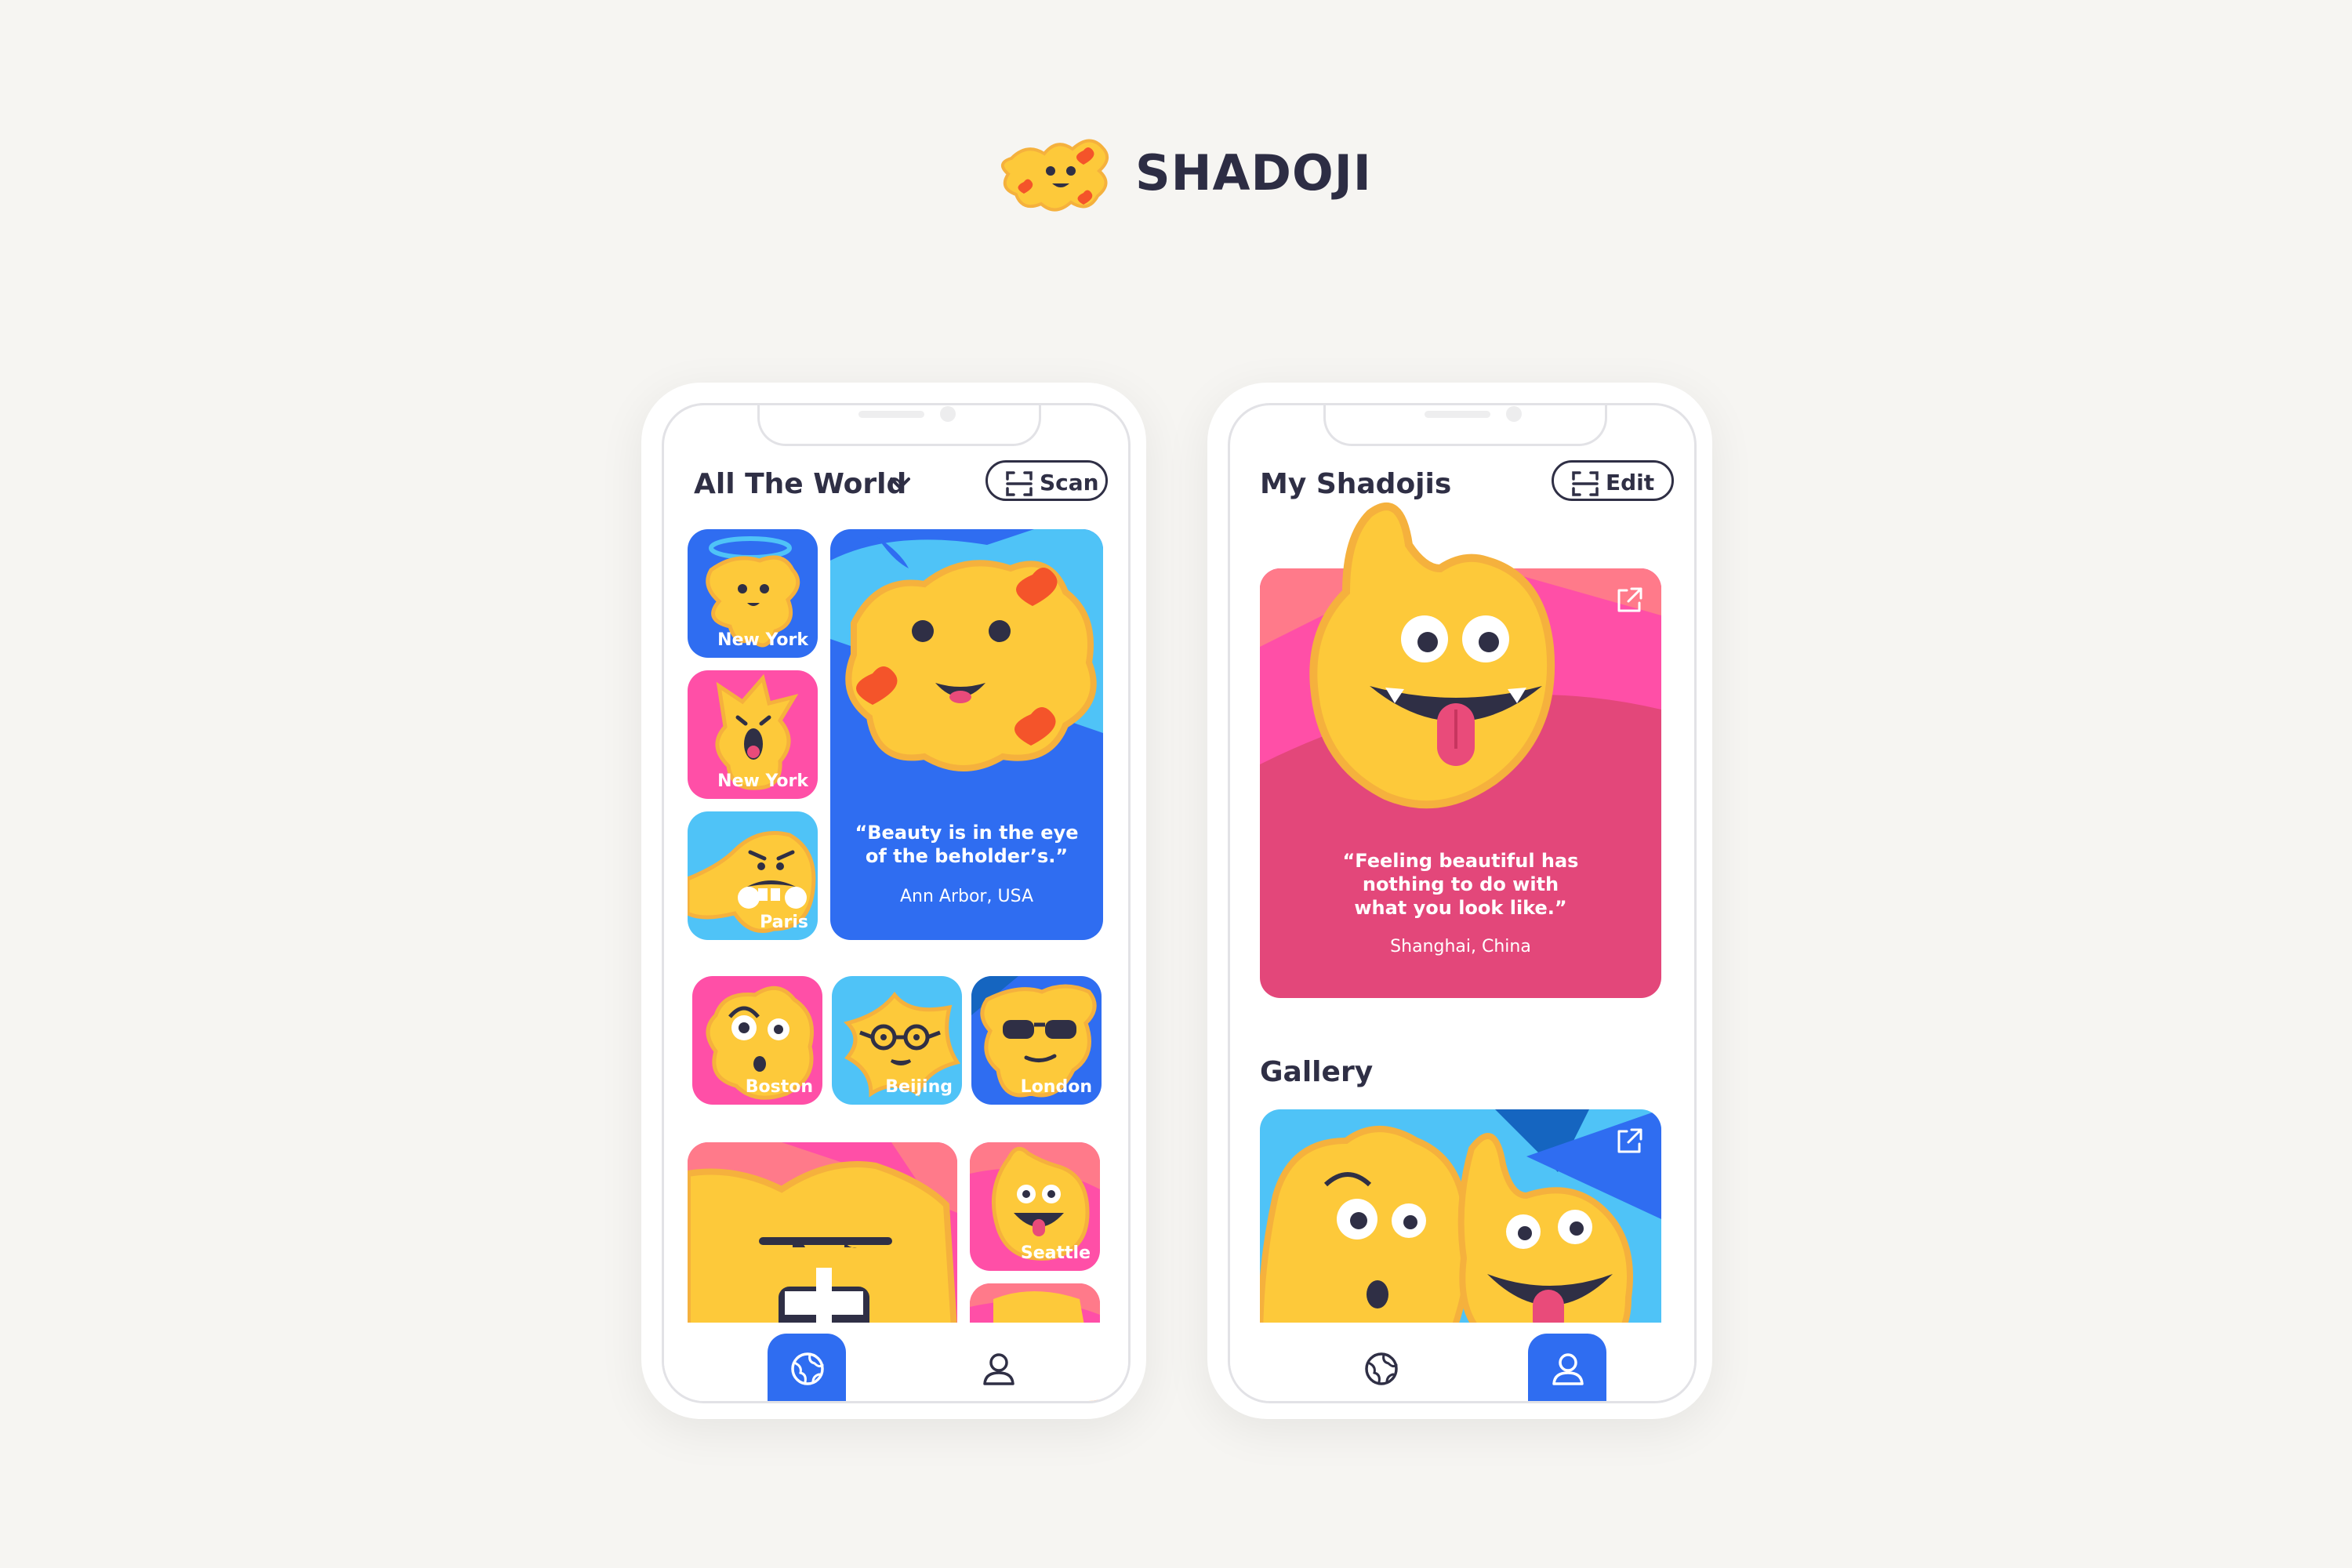 The width and height of the screenshot is (2352, 1568). I want to click on brand-name: SHADOJI, so click(1253, 172).